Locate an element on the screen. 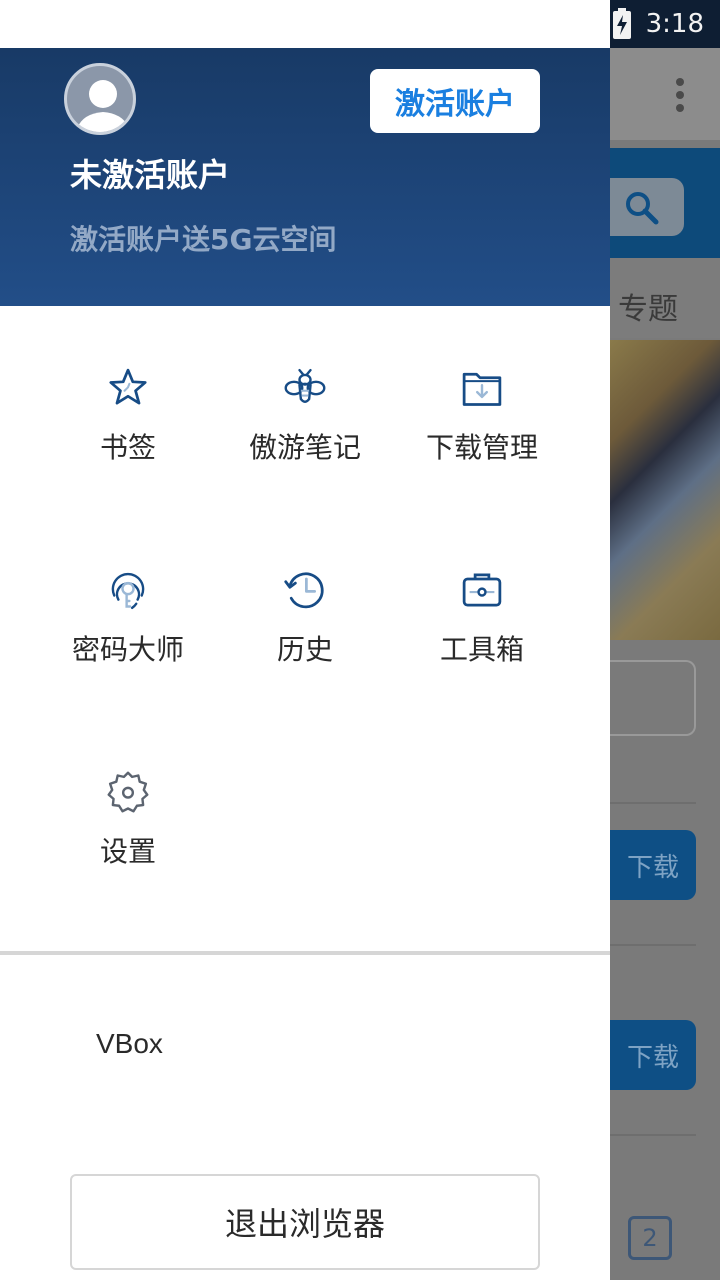  menu-item-history: 历史 is located at coordinates (305, 588).